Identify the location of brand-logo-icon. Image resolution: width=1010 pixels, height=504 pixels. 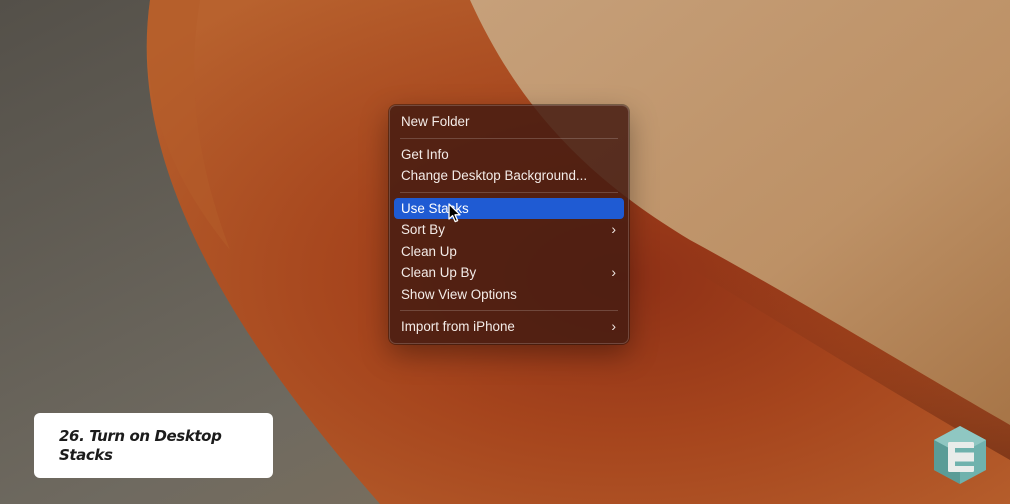
(960, 455).